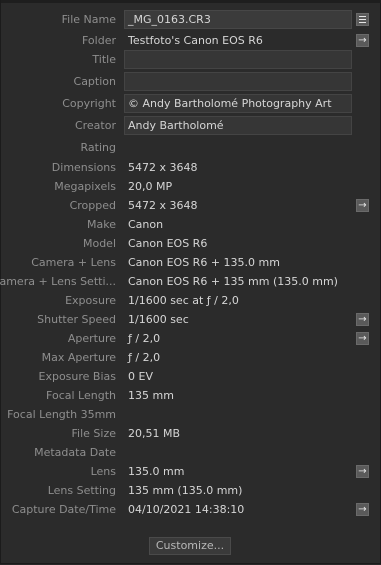 This screenshot has height=565, width=381. What do you see at coordinates (77, 376) in the screenshot?
I see `label-exposure-bias: Exposure Bias` at bounding box center [77, 376].